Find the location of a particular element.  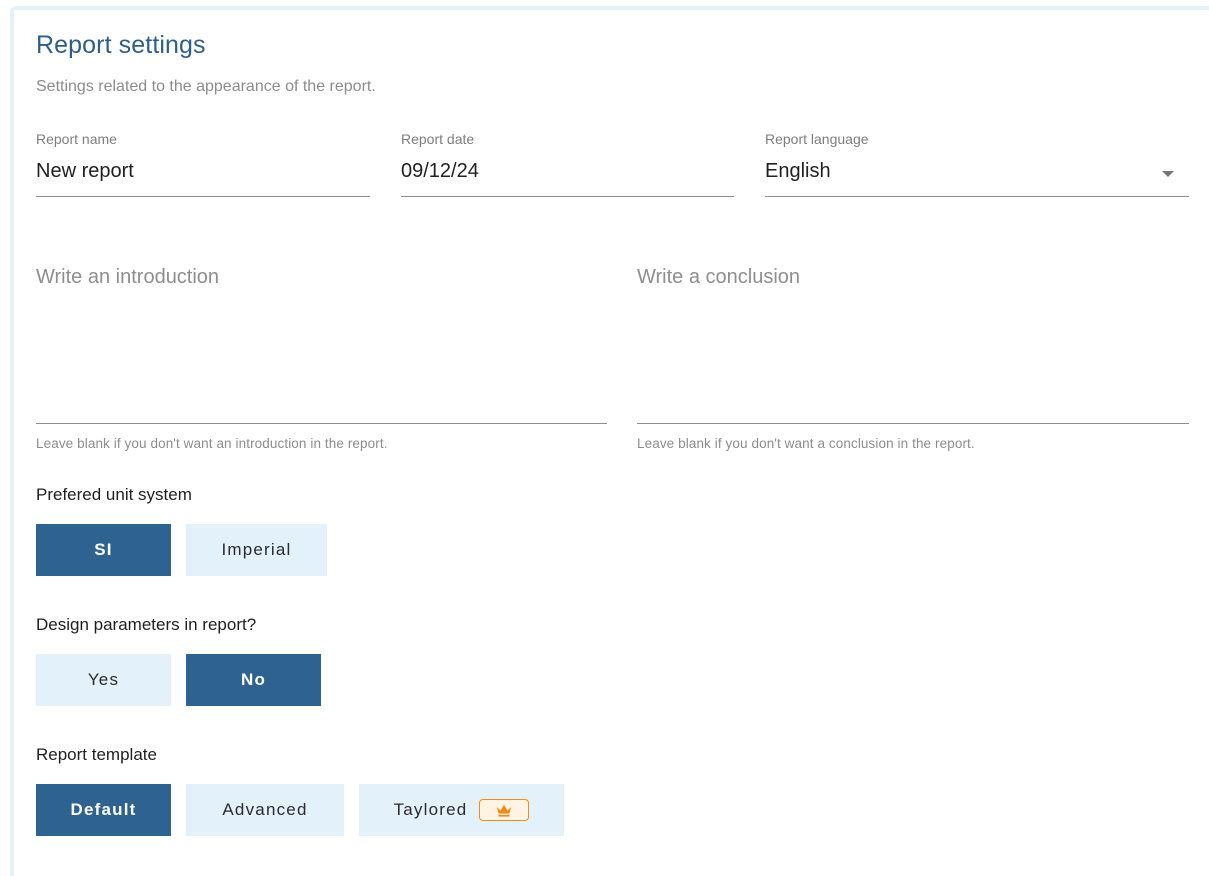

report-date-label: Report date is located at coordinates (438, 139).